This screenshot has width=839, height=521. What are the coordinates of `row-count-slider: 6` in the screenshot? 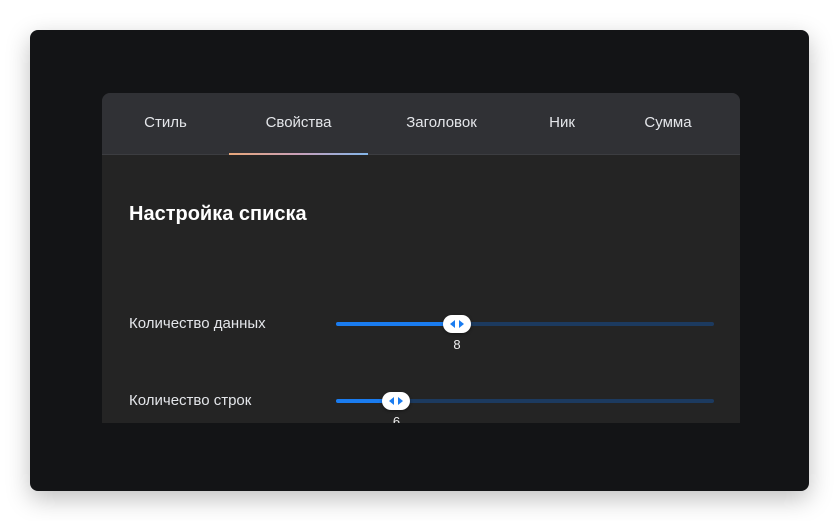 It's located at (525, 407).